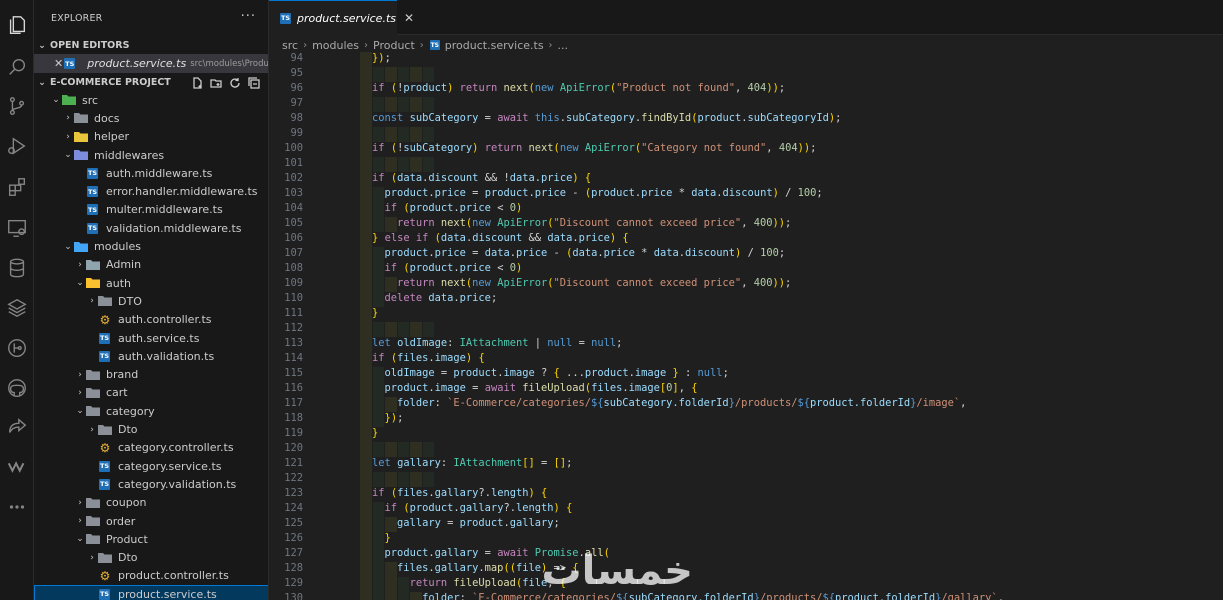 The height and width of the screenshot is (600, 1223). I want to click on new-folder-icon, so click(216, 83).